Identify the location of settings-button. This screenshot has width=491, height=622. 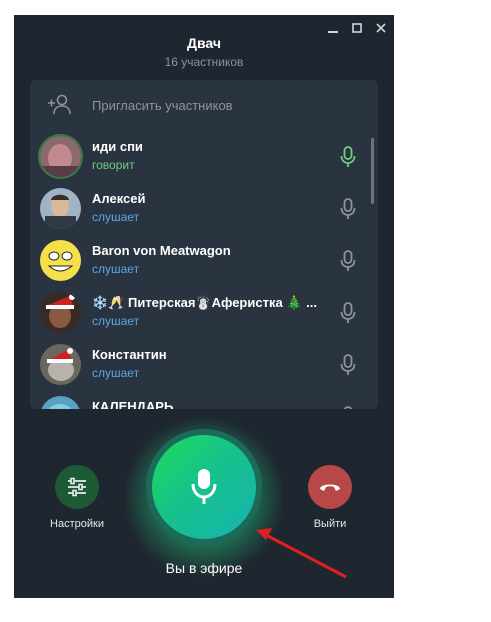
(77, 487).